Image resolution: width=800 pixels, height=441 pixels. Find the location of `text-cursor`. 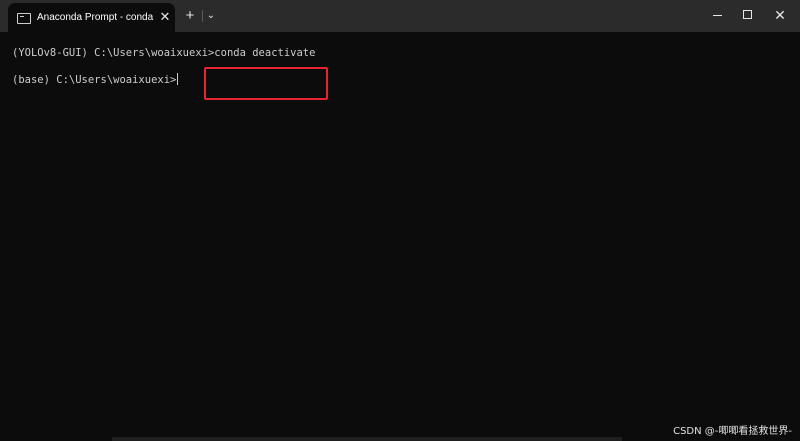

text-cursor is located at coordinates (178, 79).